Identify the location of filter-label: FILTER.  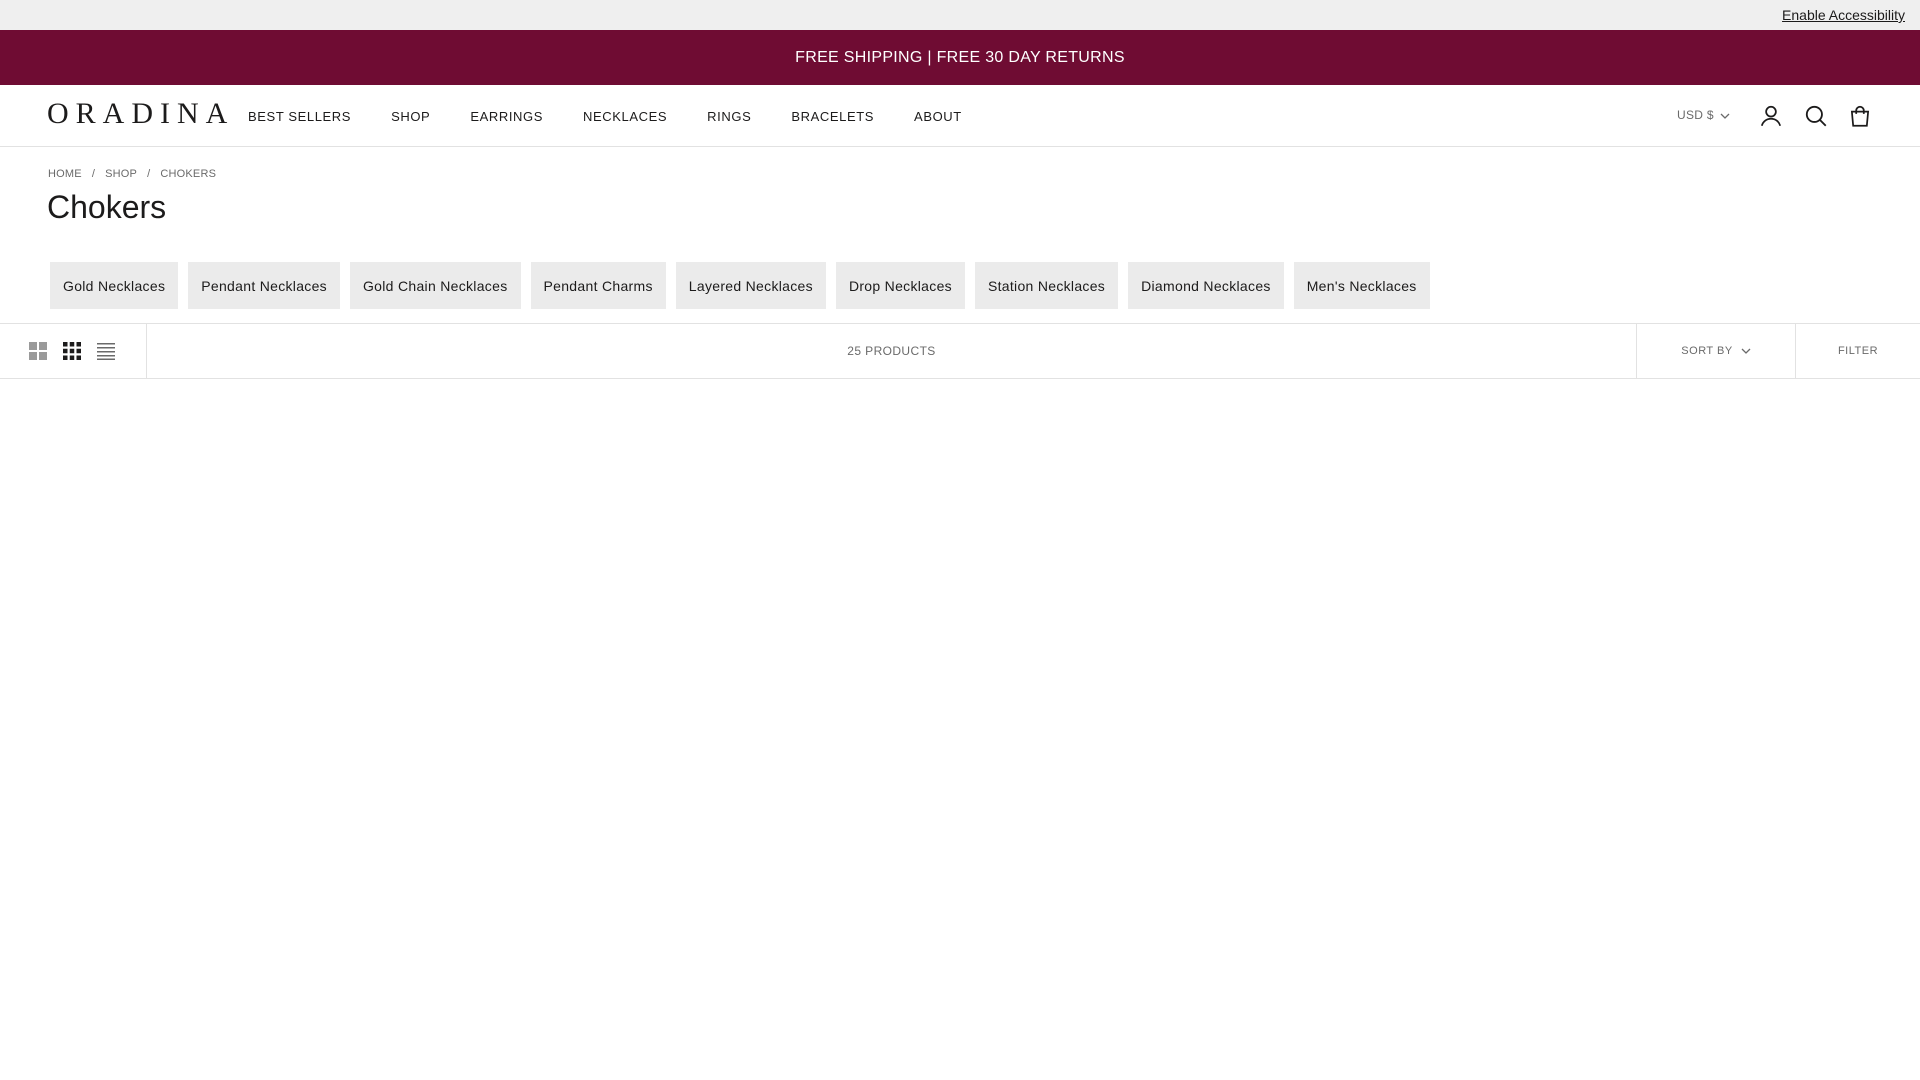
(1858, 351).